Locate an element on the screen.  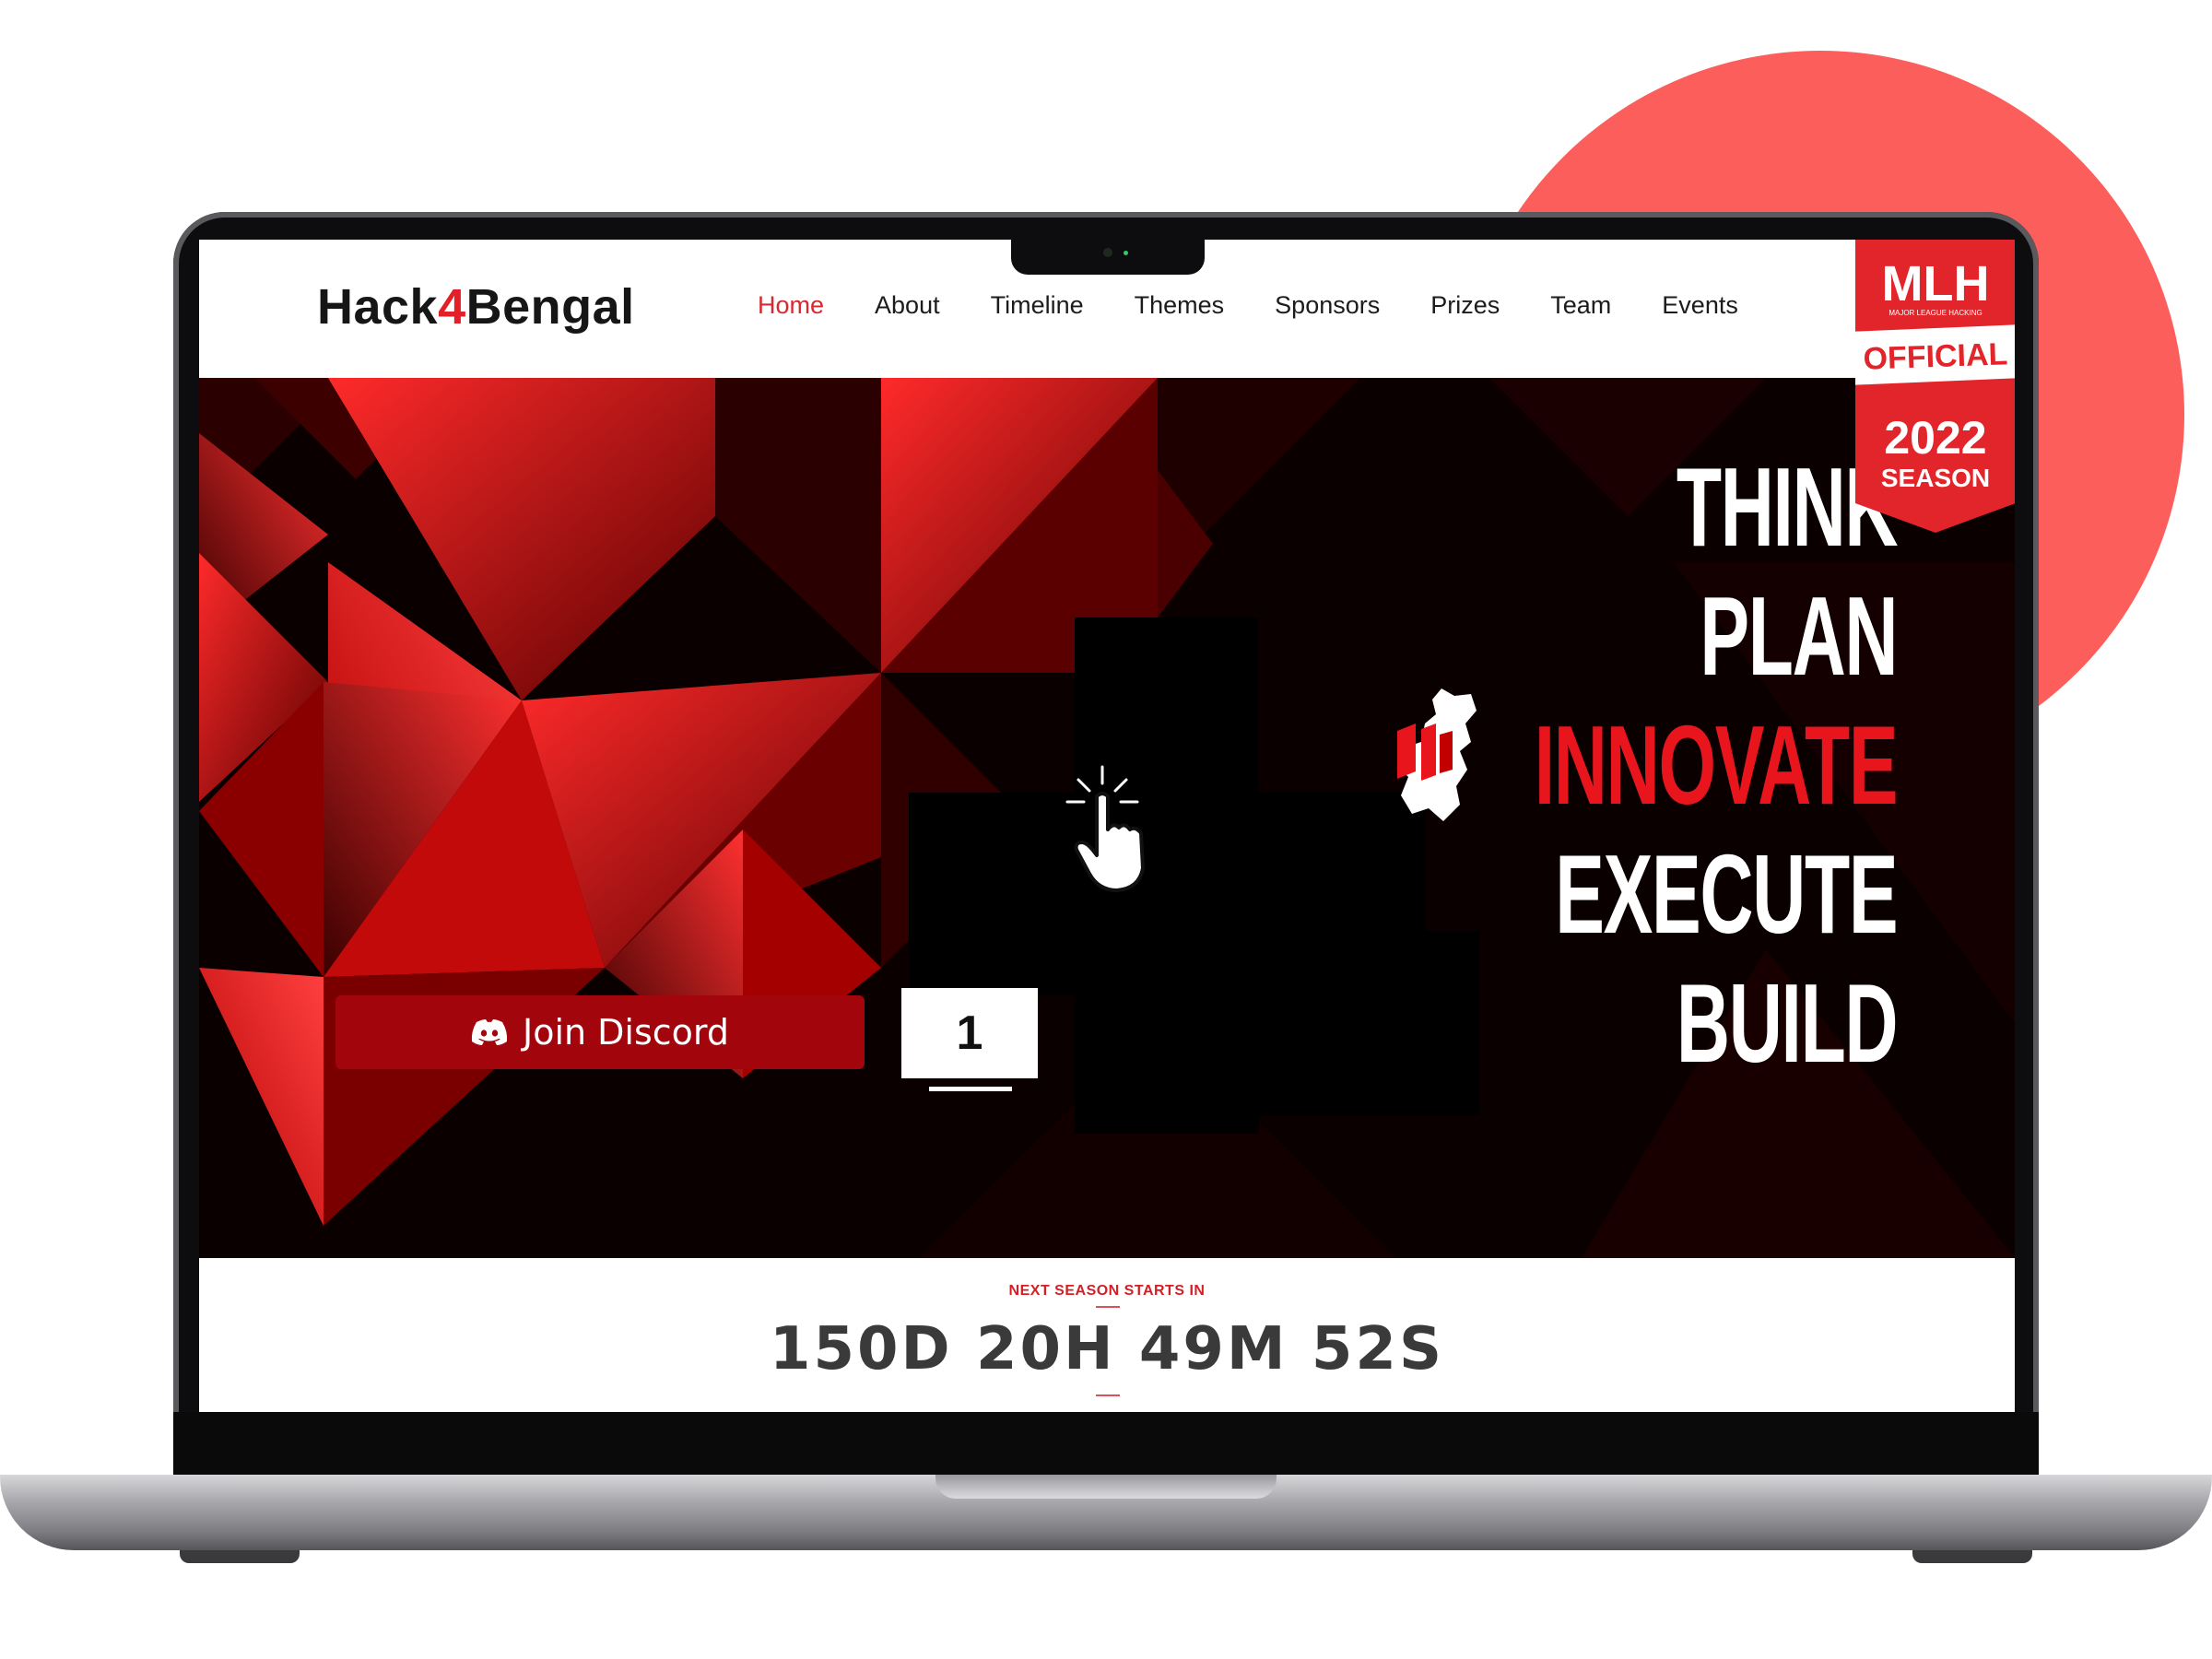
pointer-hand-icon is located at coordinates (1105, 828).